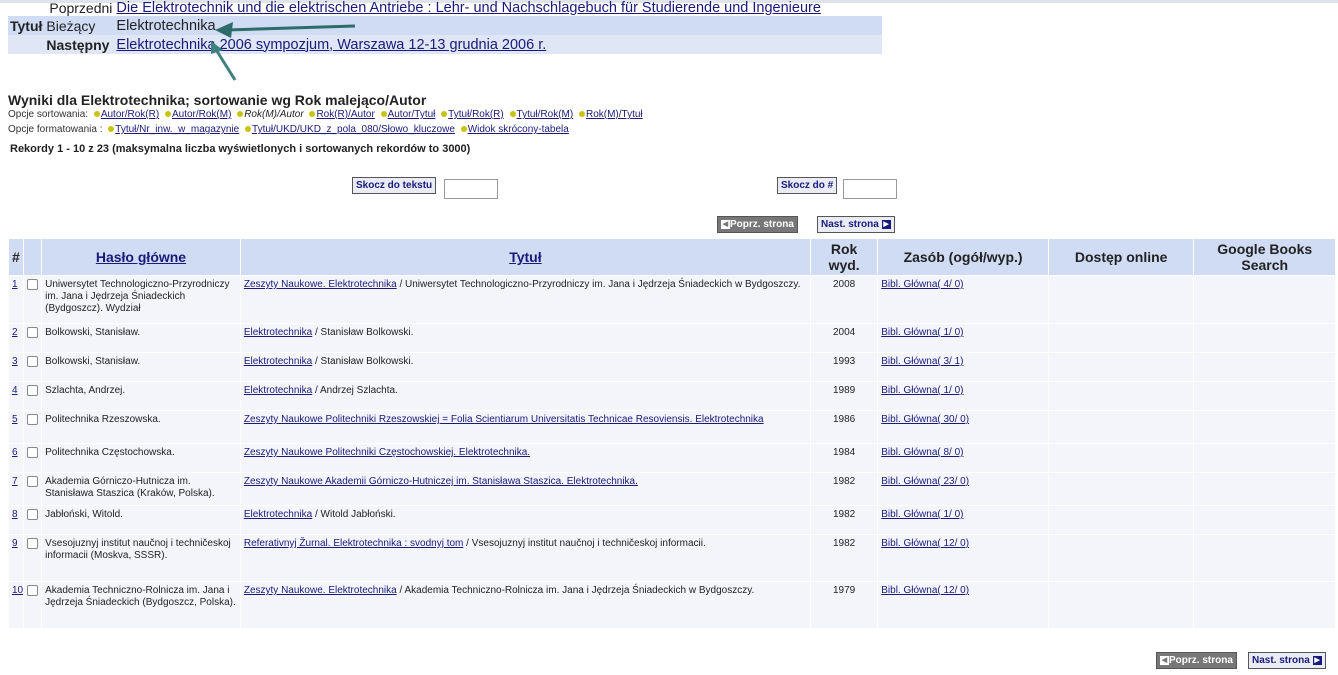 The height and width of the screenshot is (675, 1338). Describe the element at coordinates (177, 129) in the screenshot. I see `format-nr-inw: Tytuł/Nr_inw._w_magazynie` at that location.